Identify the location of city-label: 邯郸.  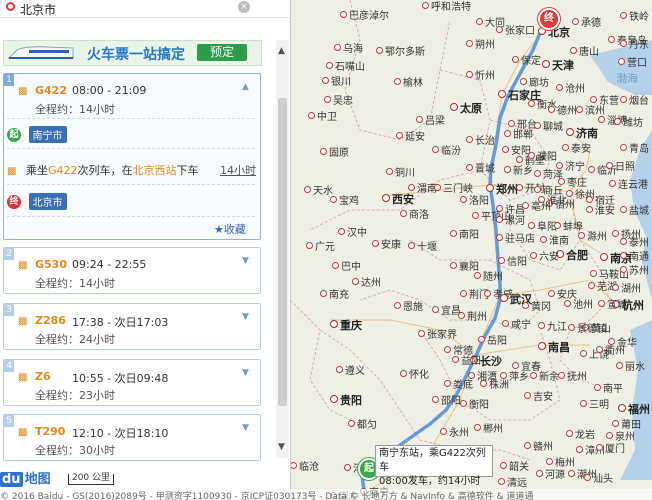
(518, 135).